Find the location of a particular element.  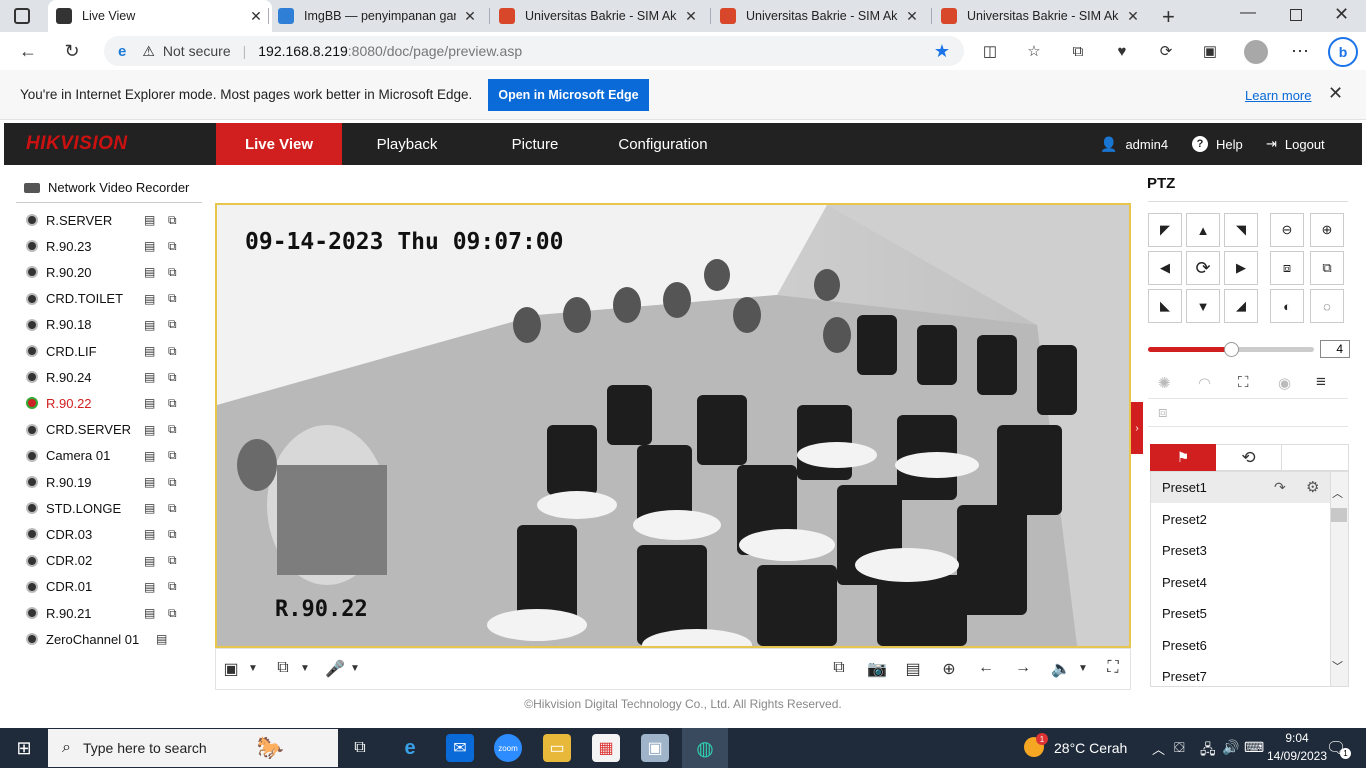

camera-item: CDR.03 ▤ ⧉ is located at coordinates (108, 534).